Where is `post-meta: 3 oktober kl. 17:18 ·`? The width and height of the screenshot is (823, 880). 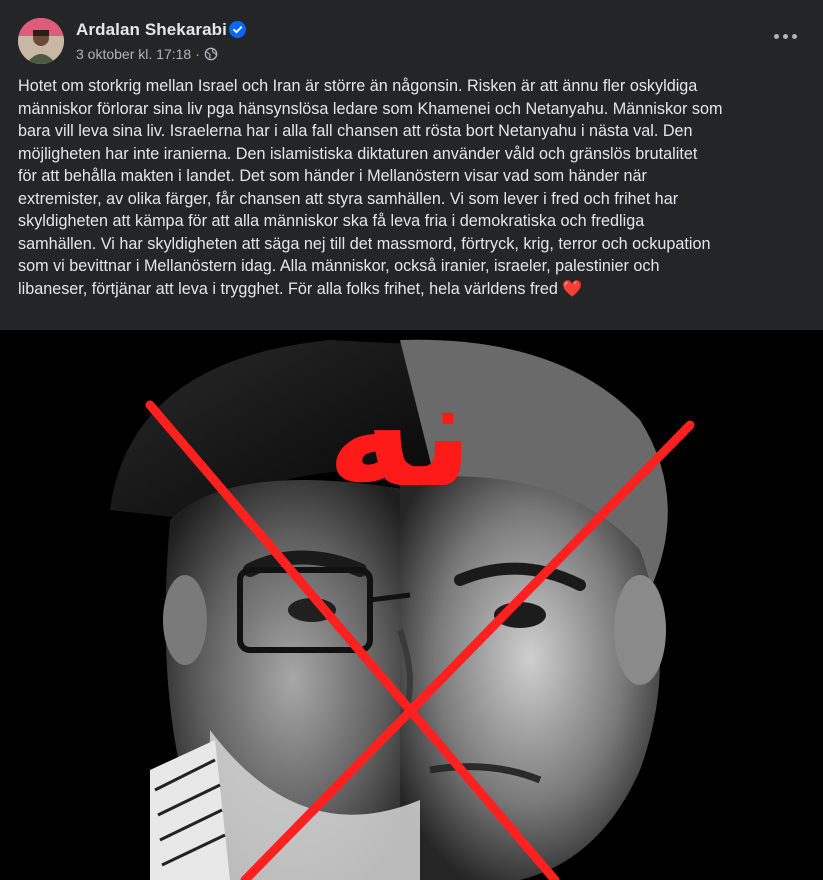
post-meta: 3 oktober kl. 17:18 · is located at coordinates (147, 54).